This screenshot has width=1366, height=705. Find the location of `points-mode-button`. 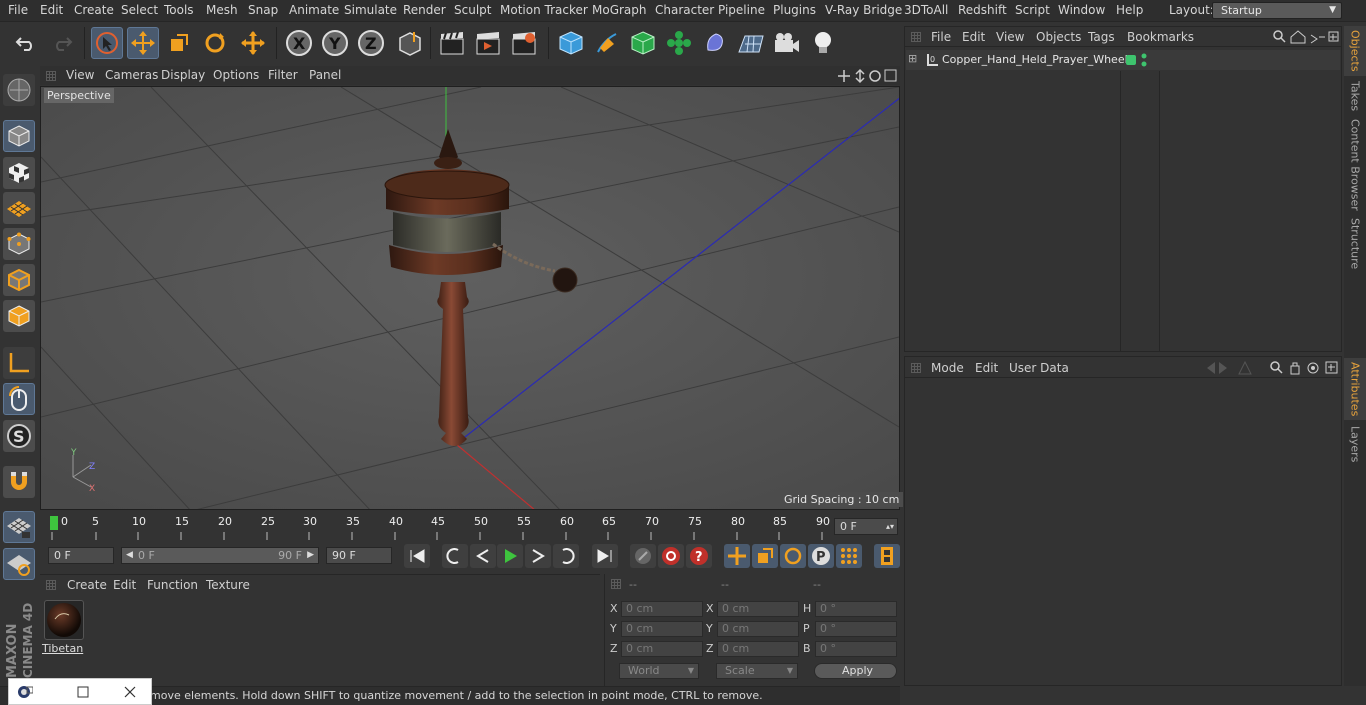

points-mode-button is located at coordinates (19, 244).